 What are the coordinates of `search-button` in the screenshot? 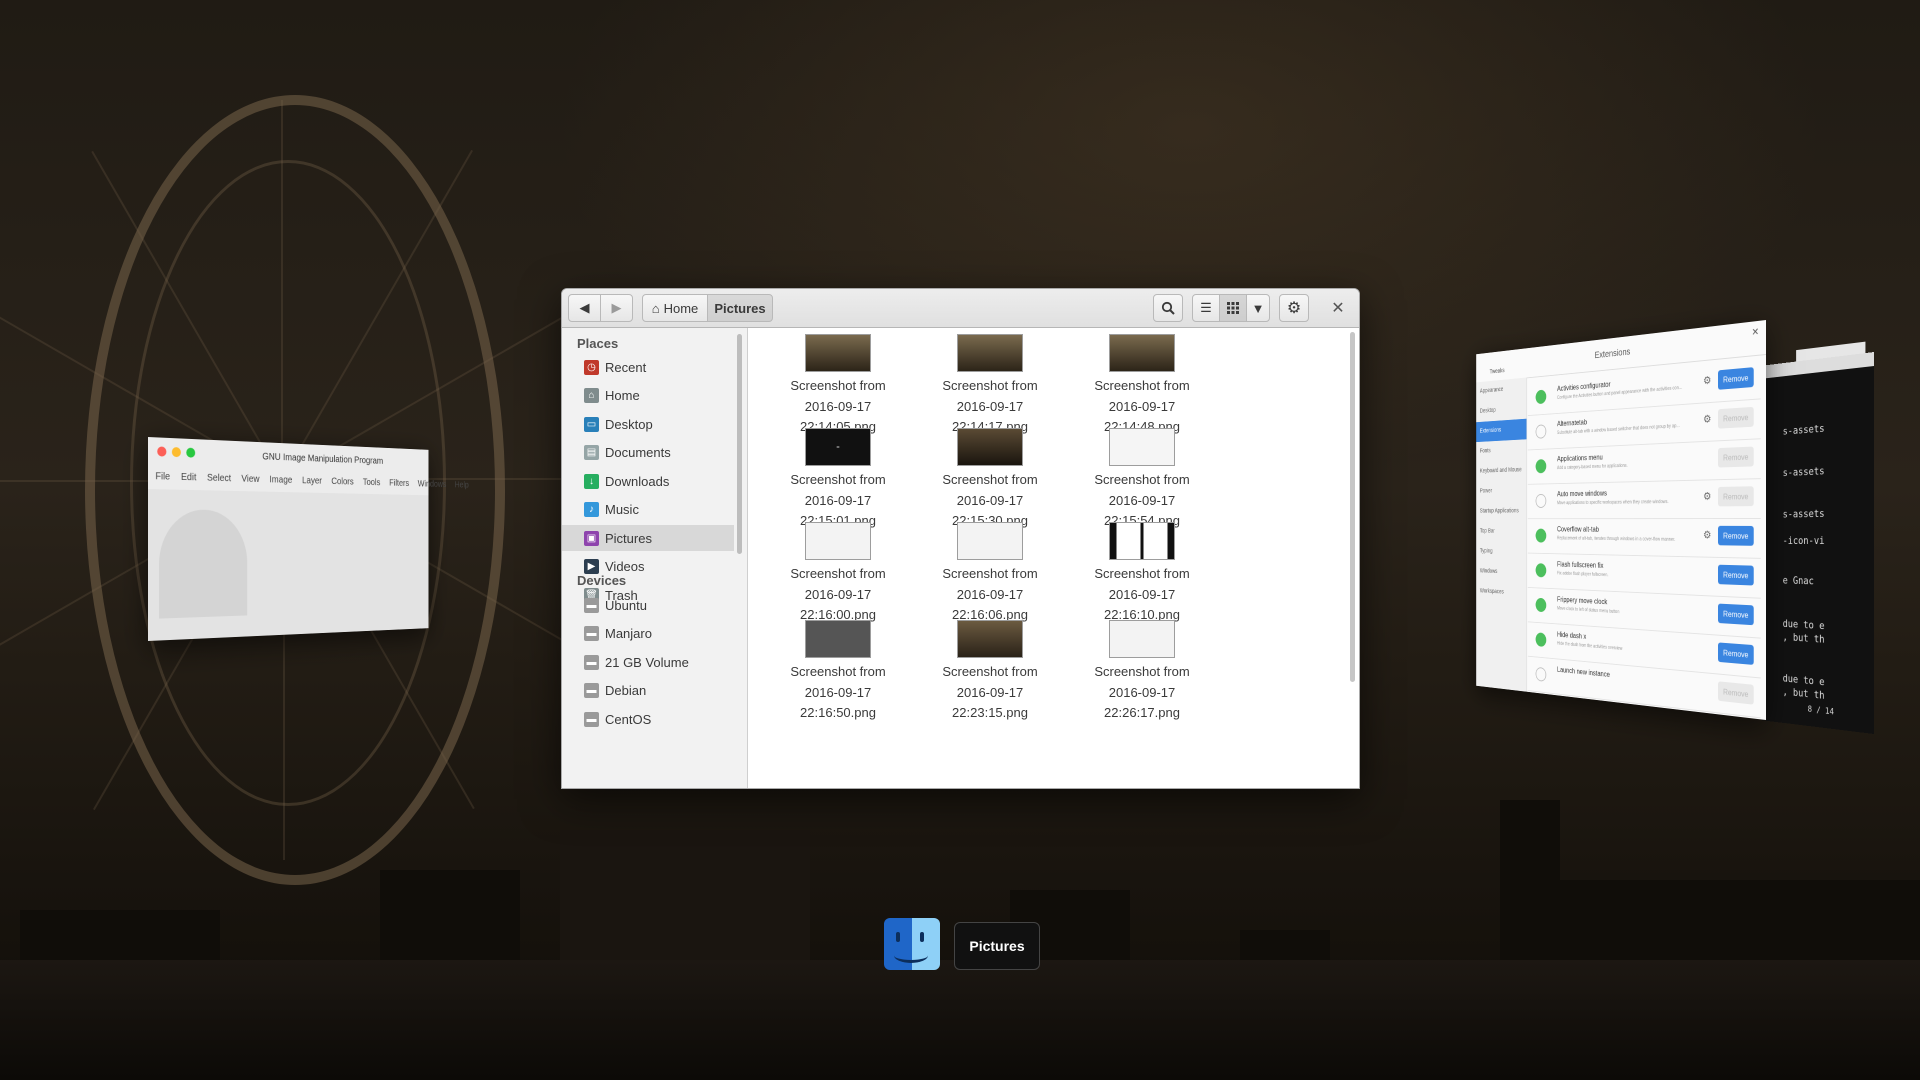 It's located at (1168, 308).